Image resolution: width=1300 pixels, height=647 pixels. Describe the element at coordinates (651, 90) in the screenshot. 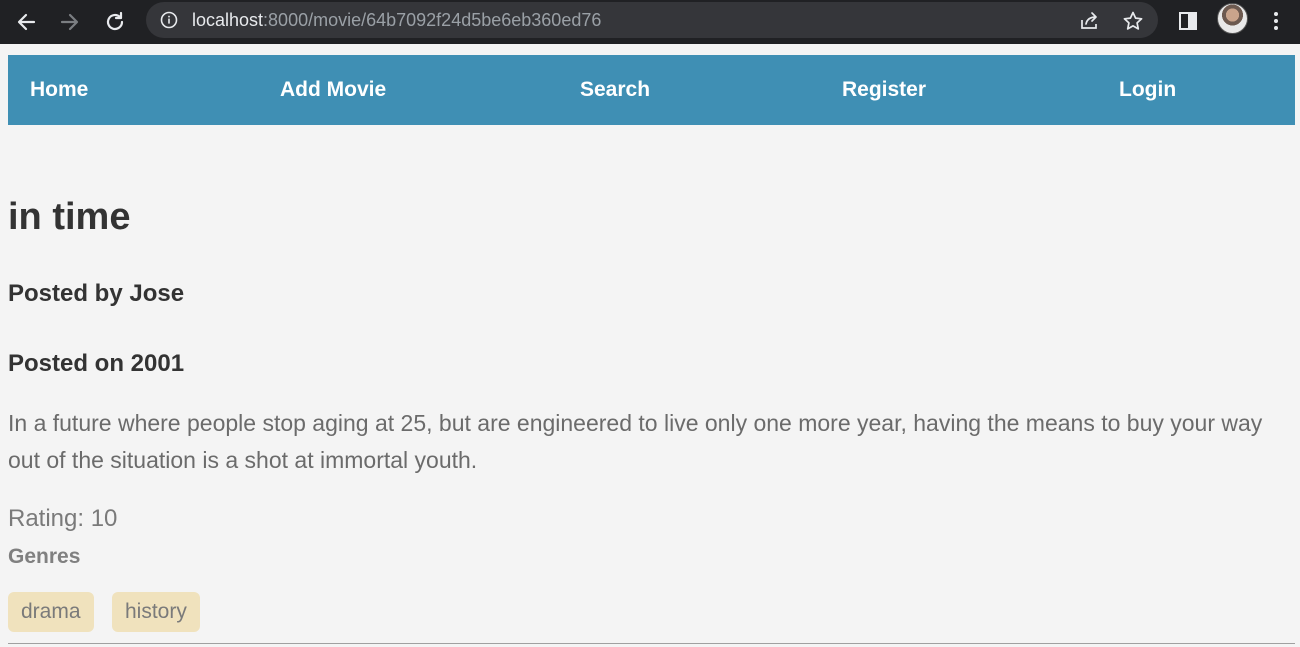

I see `site-nav: Home Add Movie Search Register Login` at that location.